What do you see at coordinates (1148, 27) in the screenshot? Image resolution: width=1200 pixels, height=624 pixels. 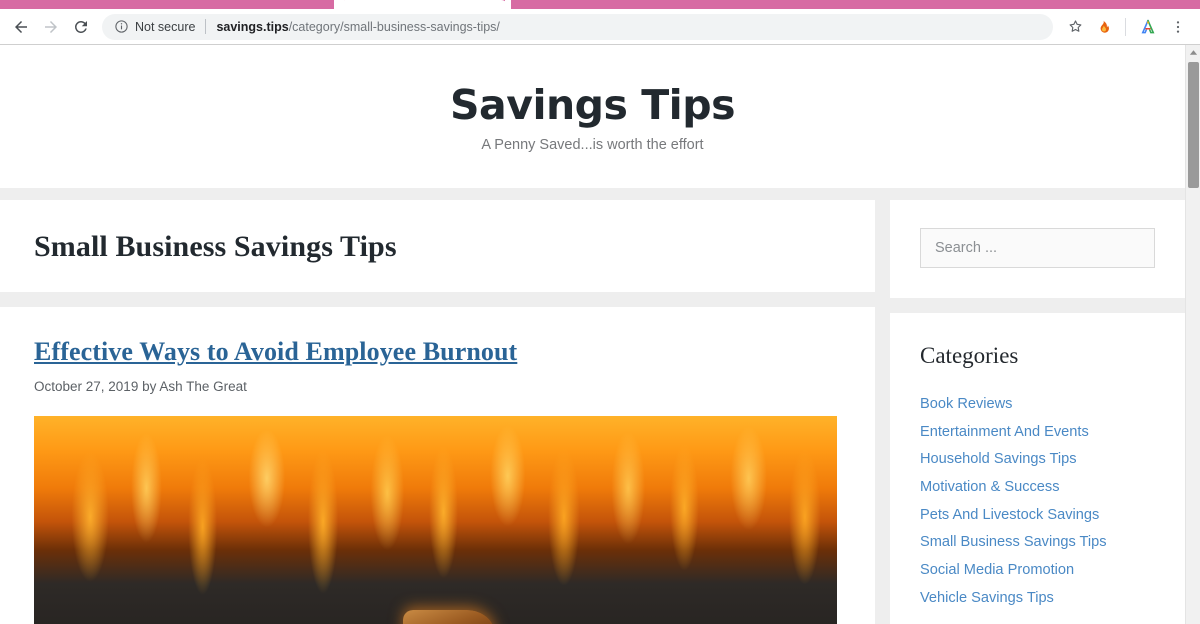 I see `profile-avatar-icon` at bounding box center [1148, 27].